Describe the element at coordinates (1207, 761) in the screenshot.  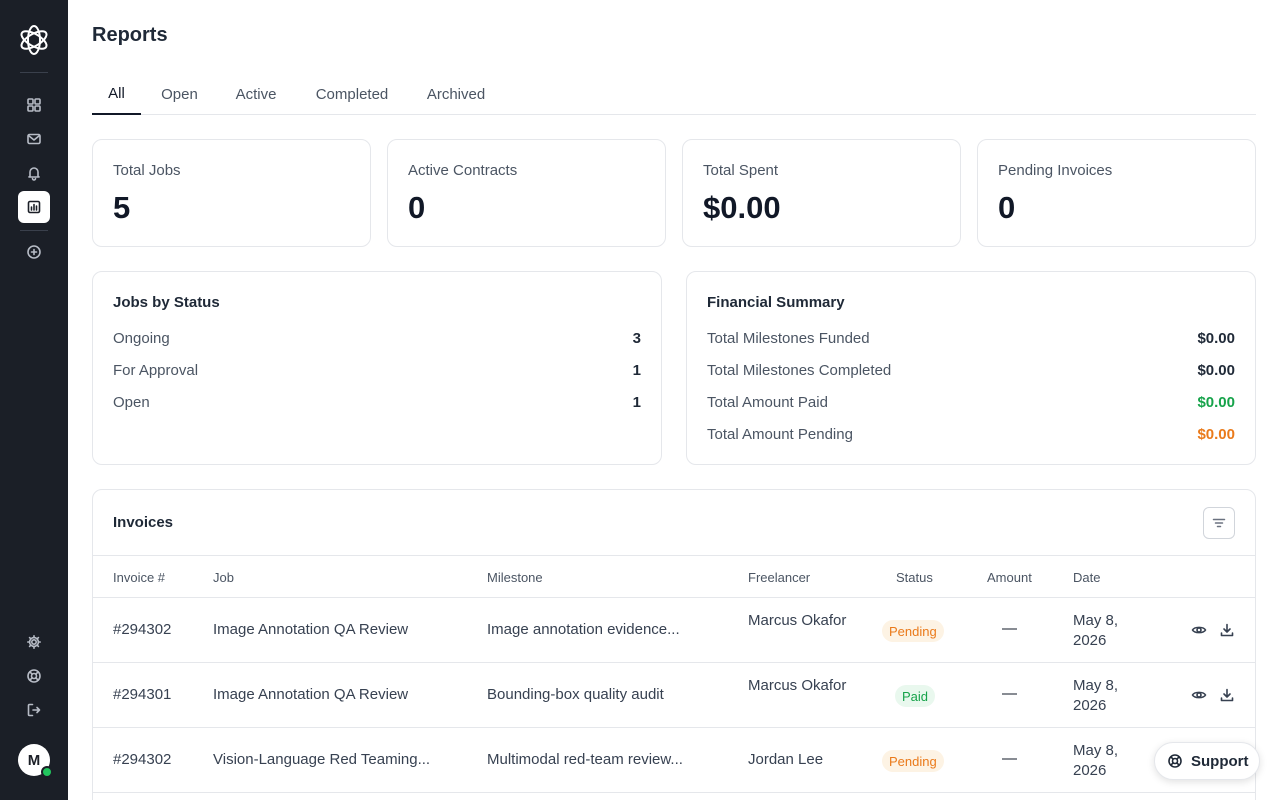
I see `support-button: Support` at that location.